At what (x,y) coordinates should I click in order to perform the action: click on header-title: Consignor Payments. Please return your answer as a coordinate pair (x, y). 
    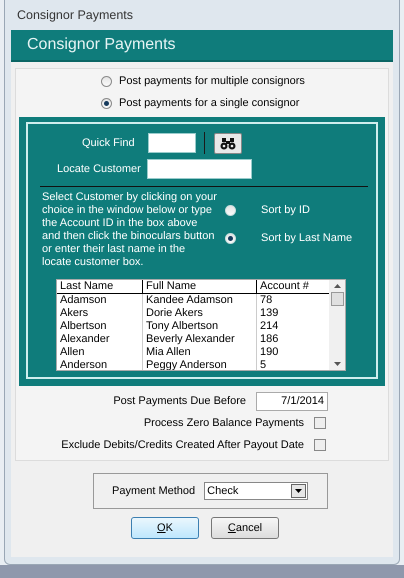
    Looking at the image, I should click on (101, 45).